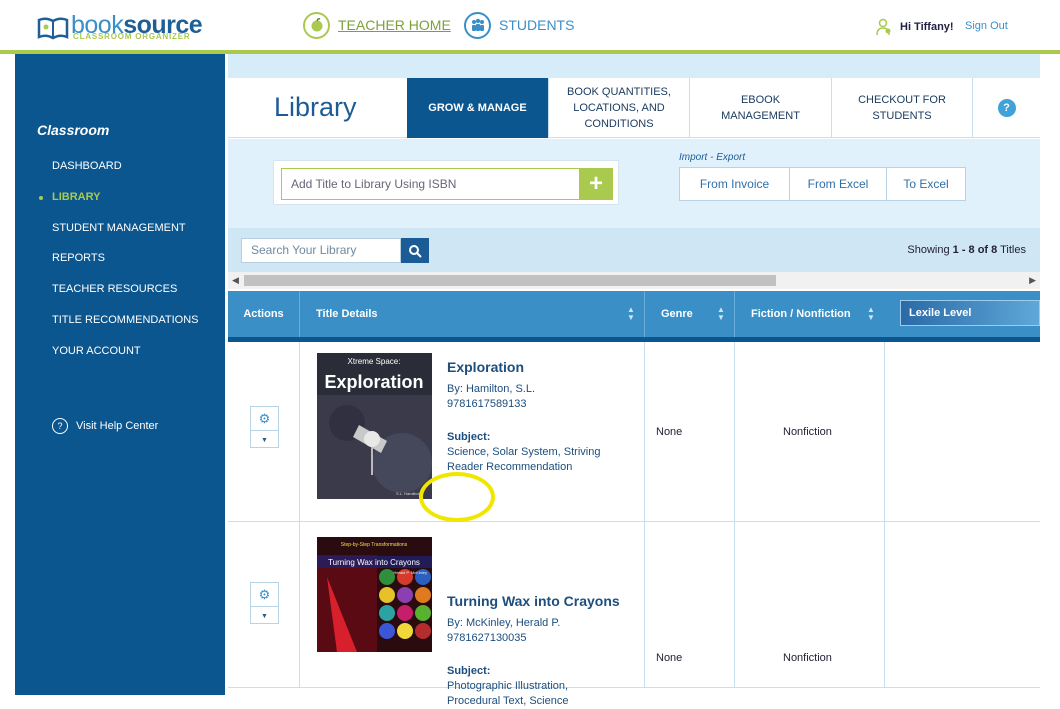 This screenshot has width=1060, height=709. Describe the element at coordinates (78, 258) in the screenshot. I see `sidebar-item-reports: REPORTS` at that location.